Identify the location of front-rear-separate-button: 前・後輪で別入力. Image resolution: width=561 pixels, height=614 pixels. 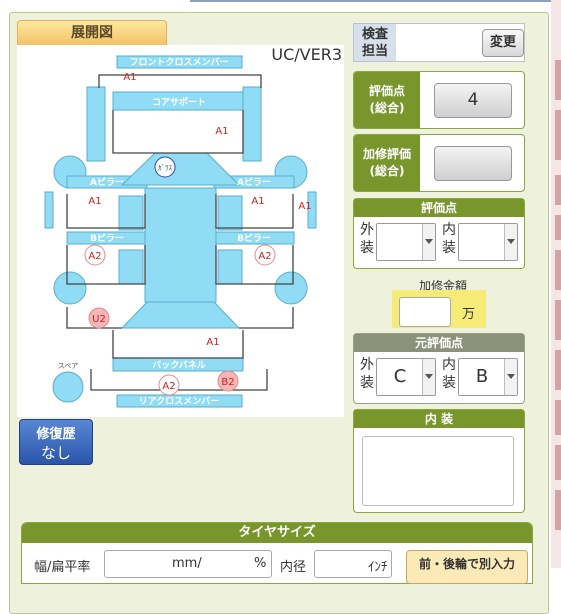
(467, 567).